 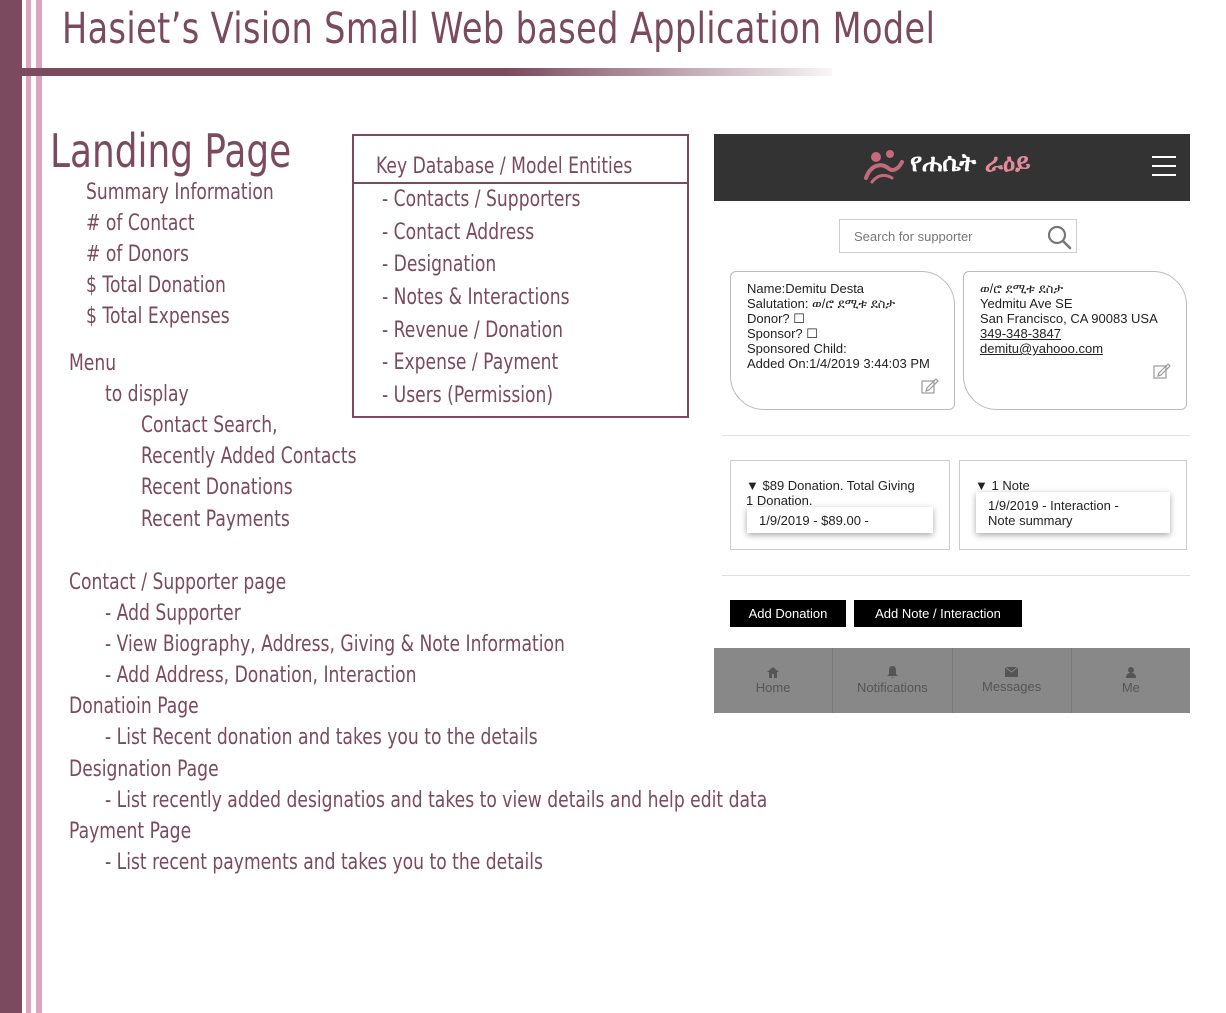 I want to click on email-link: demitu@yahooo.com, so click(x=1041, y=348).